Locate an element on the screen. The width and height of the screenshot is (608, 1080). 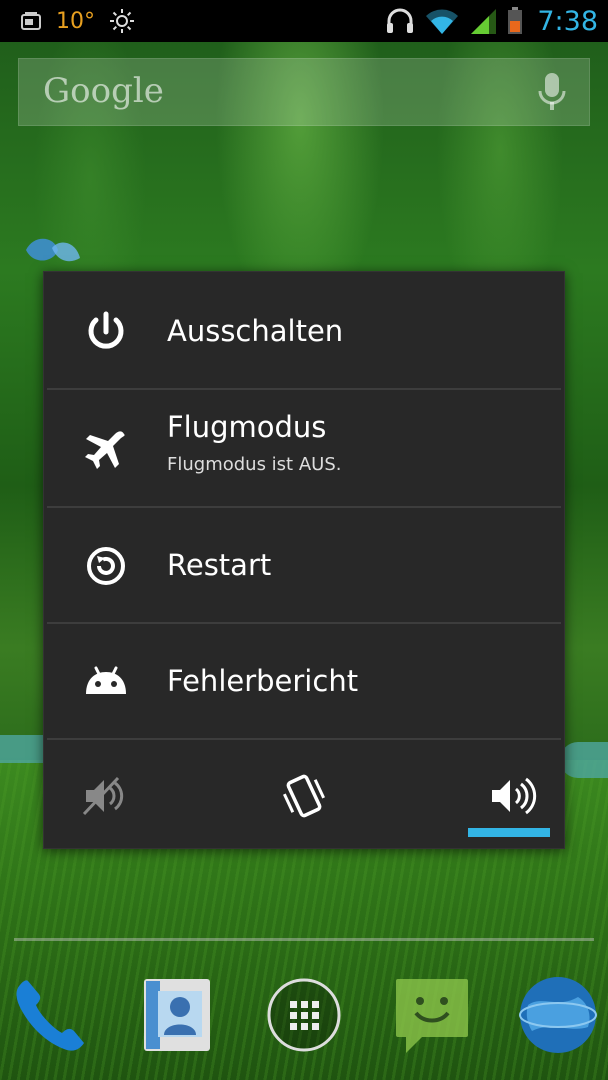
restart-icon is located at coordinates (106, 566).